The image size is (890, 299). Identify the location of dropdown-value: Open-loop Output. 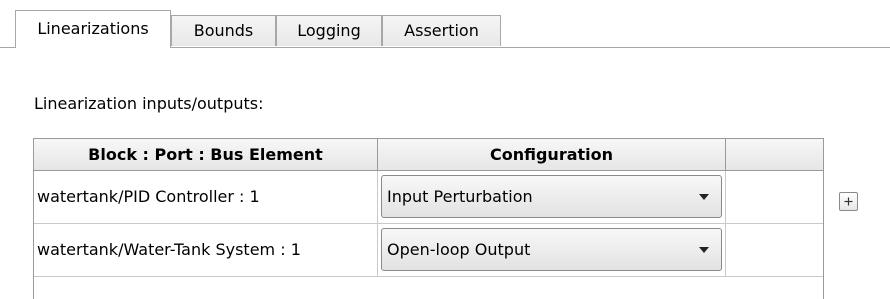
(459, 249).